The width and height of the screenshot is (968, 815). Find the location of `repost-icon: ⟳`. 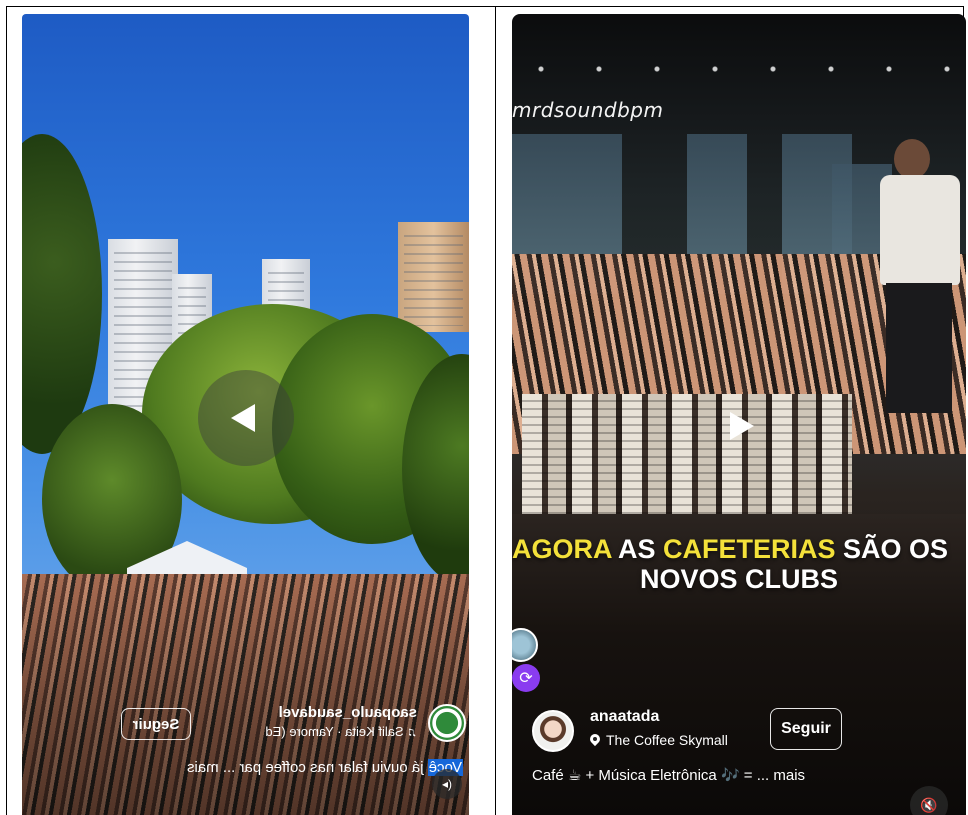

repost-icon: ⟳ is located at coordinates (526, 678).